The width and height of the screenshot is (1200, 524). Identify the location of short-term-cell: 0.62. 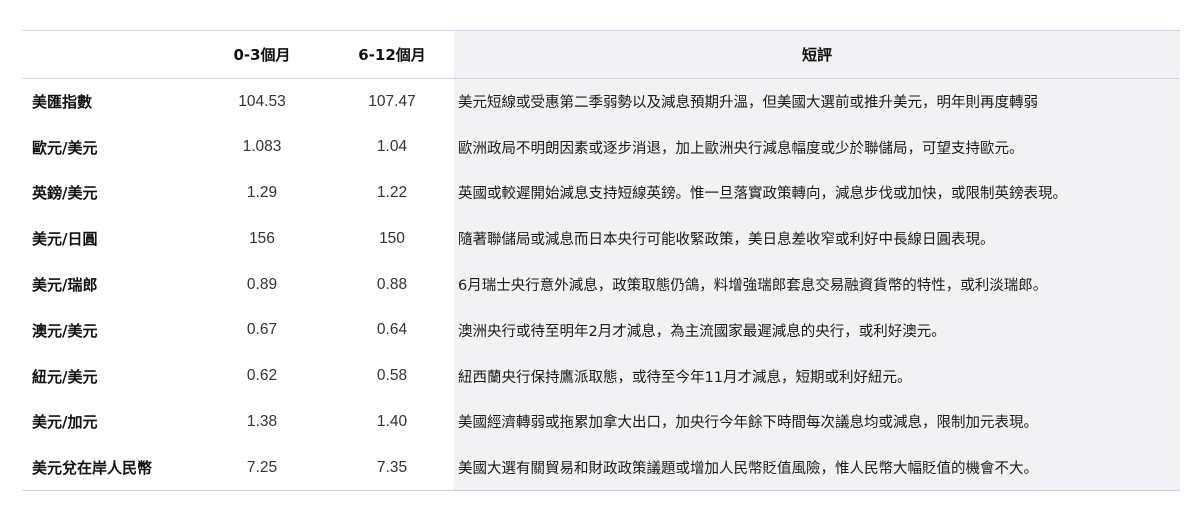
(262, 376).